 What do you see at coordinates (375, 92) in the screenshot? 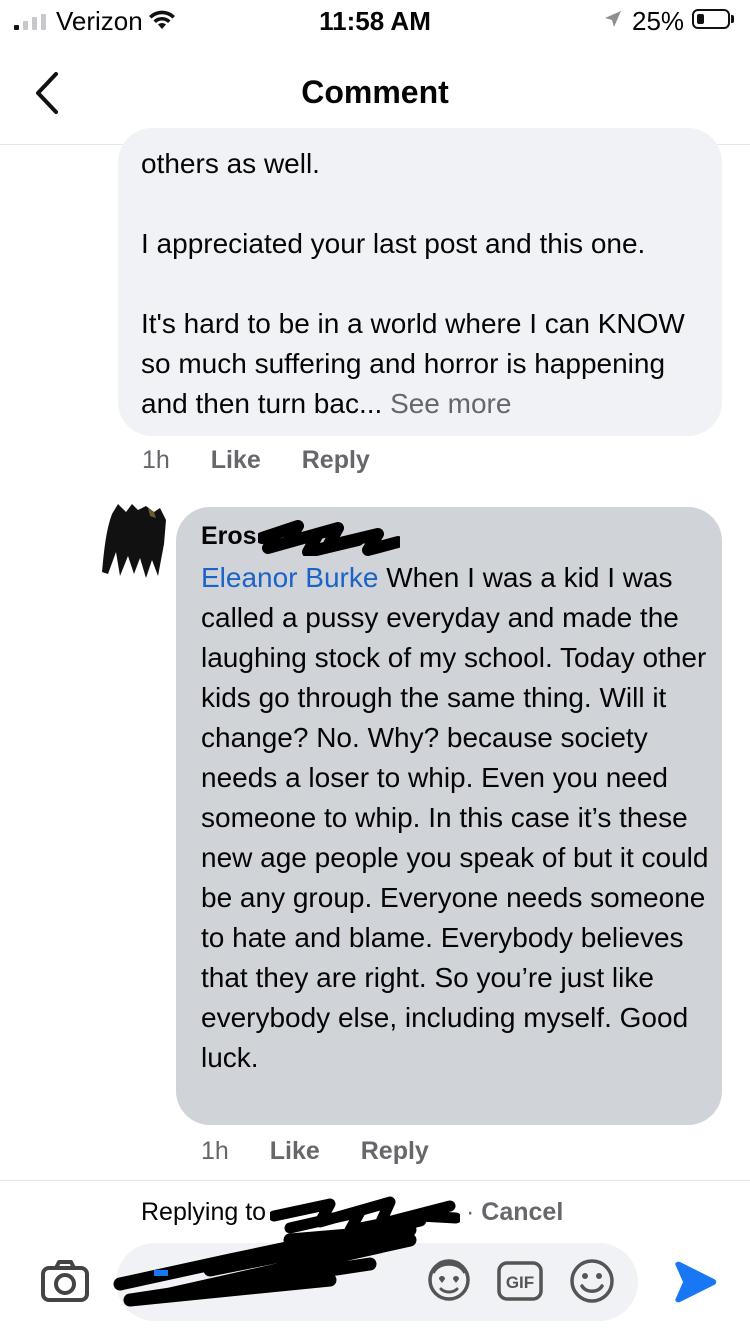
I see `page-title: Comment` at bounding box center [375, 92].